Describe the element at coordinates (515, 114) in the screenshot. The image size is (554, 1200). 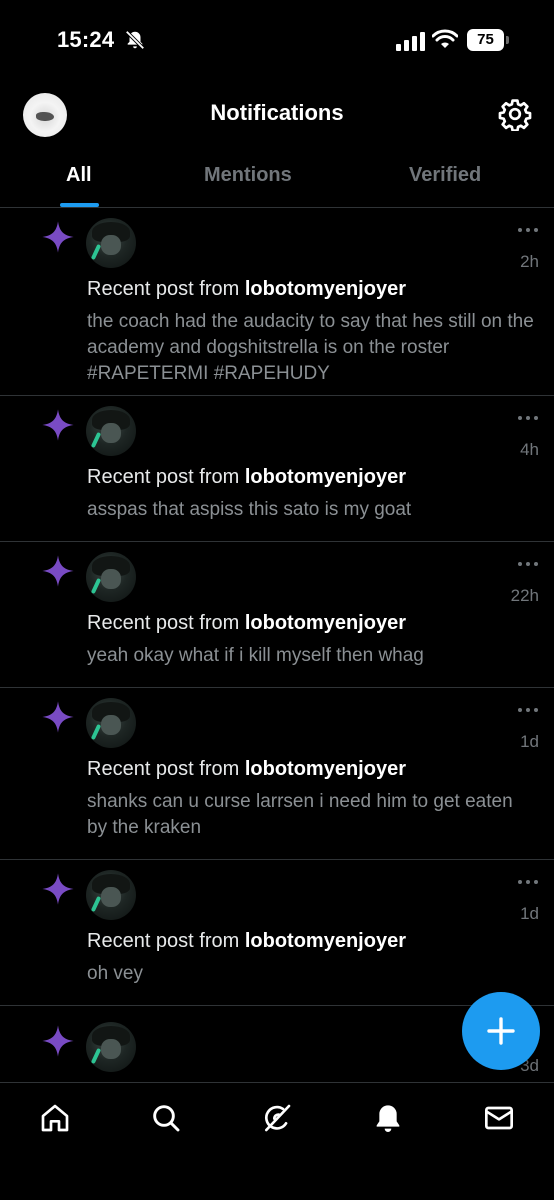
I see `gear-icon` at that location.